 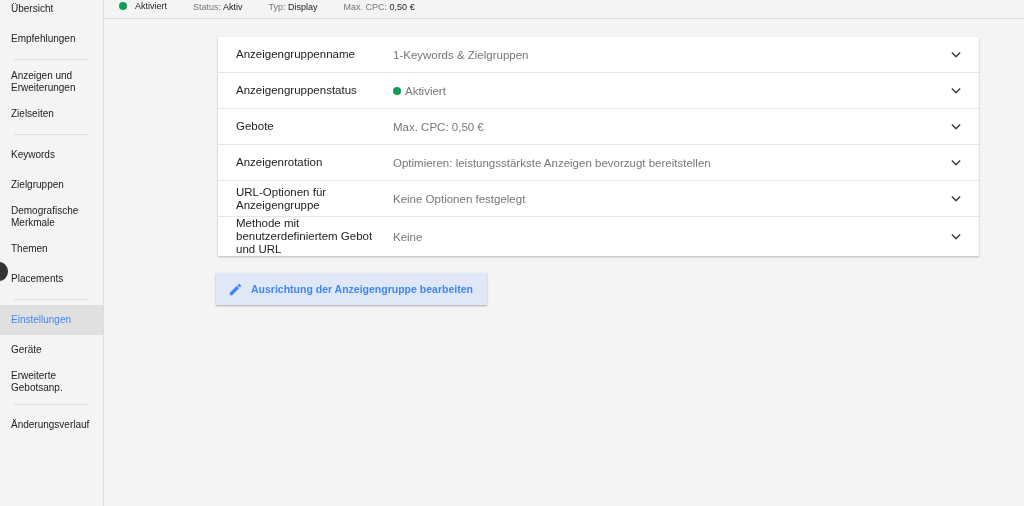 What do you see at coordinates (280, 162) in the screenshot?
I see `setting-label: Anzeigenrotation` at bounding box center [280, 162].